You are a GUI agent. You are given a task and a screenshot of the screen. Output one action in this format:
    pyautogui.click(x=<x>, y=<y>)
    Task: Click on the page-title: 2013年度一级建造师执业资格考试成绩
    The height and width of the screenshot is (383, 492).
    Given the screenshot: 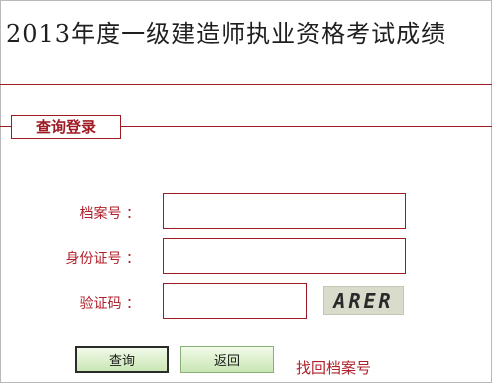 What is the action you would take?
    pyautogui.click(x=226, y=34)
    